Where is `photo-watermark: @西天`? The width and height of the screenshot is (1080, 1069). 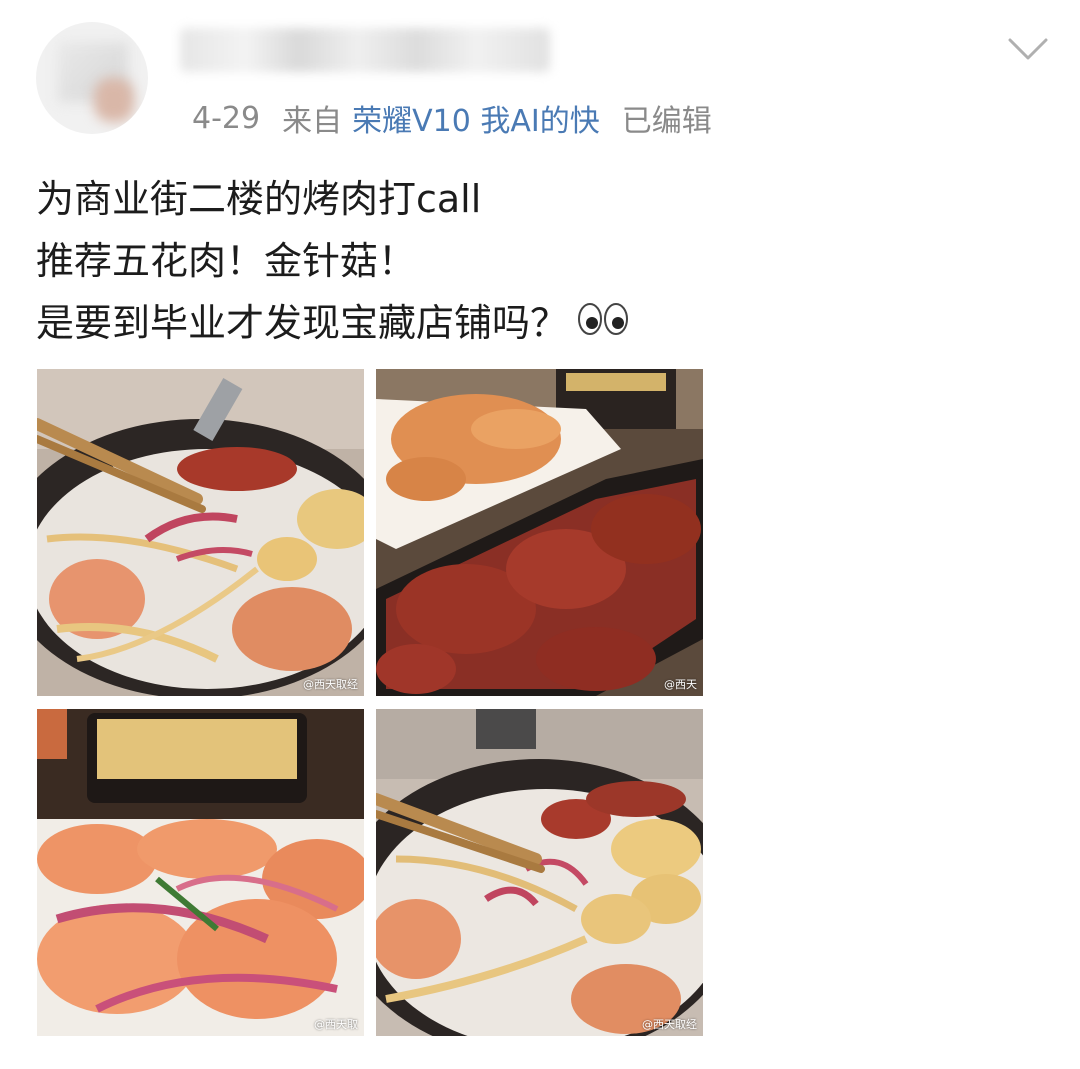
photo-watermark: @西天 is located at coordinates (680, 684).